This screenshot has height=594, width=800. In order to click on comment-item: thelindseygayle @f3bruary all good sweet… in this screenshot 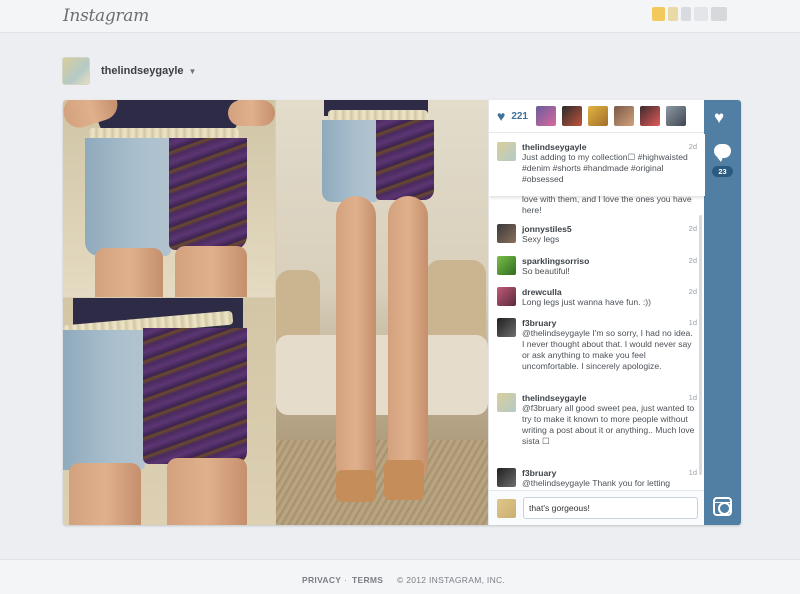, I will do `click(597, 420)`.